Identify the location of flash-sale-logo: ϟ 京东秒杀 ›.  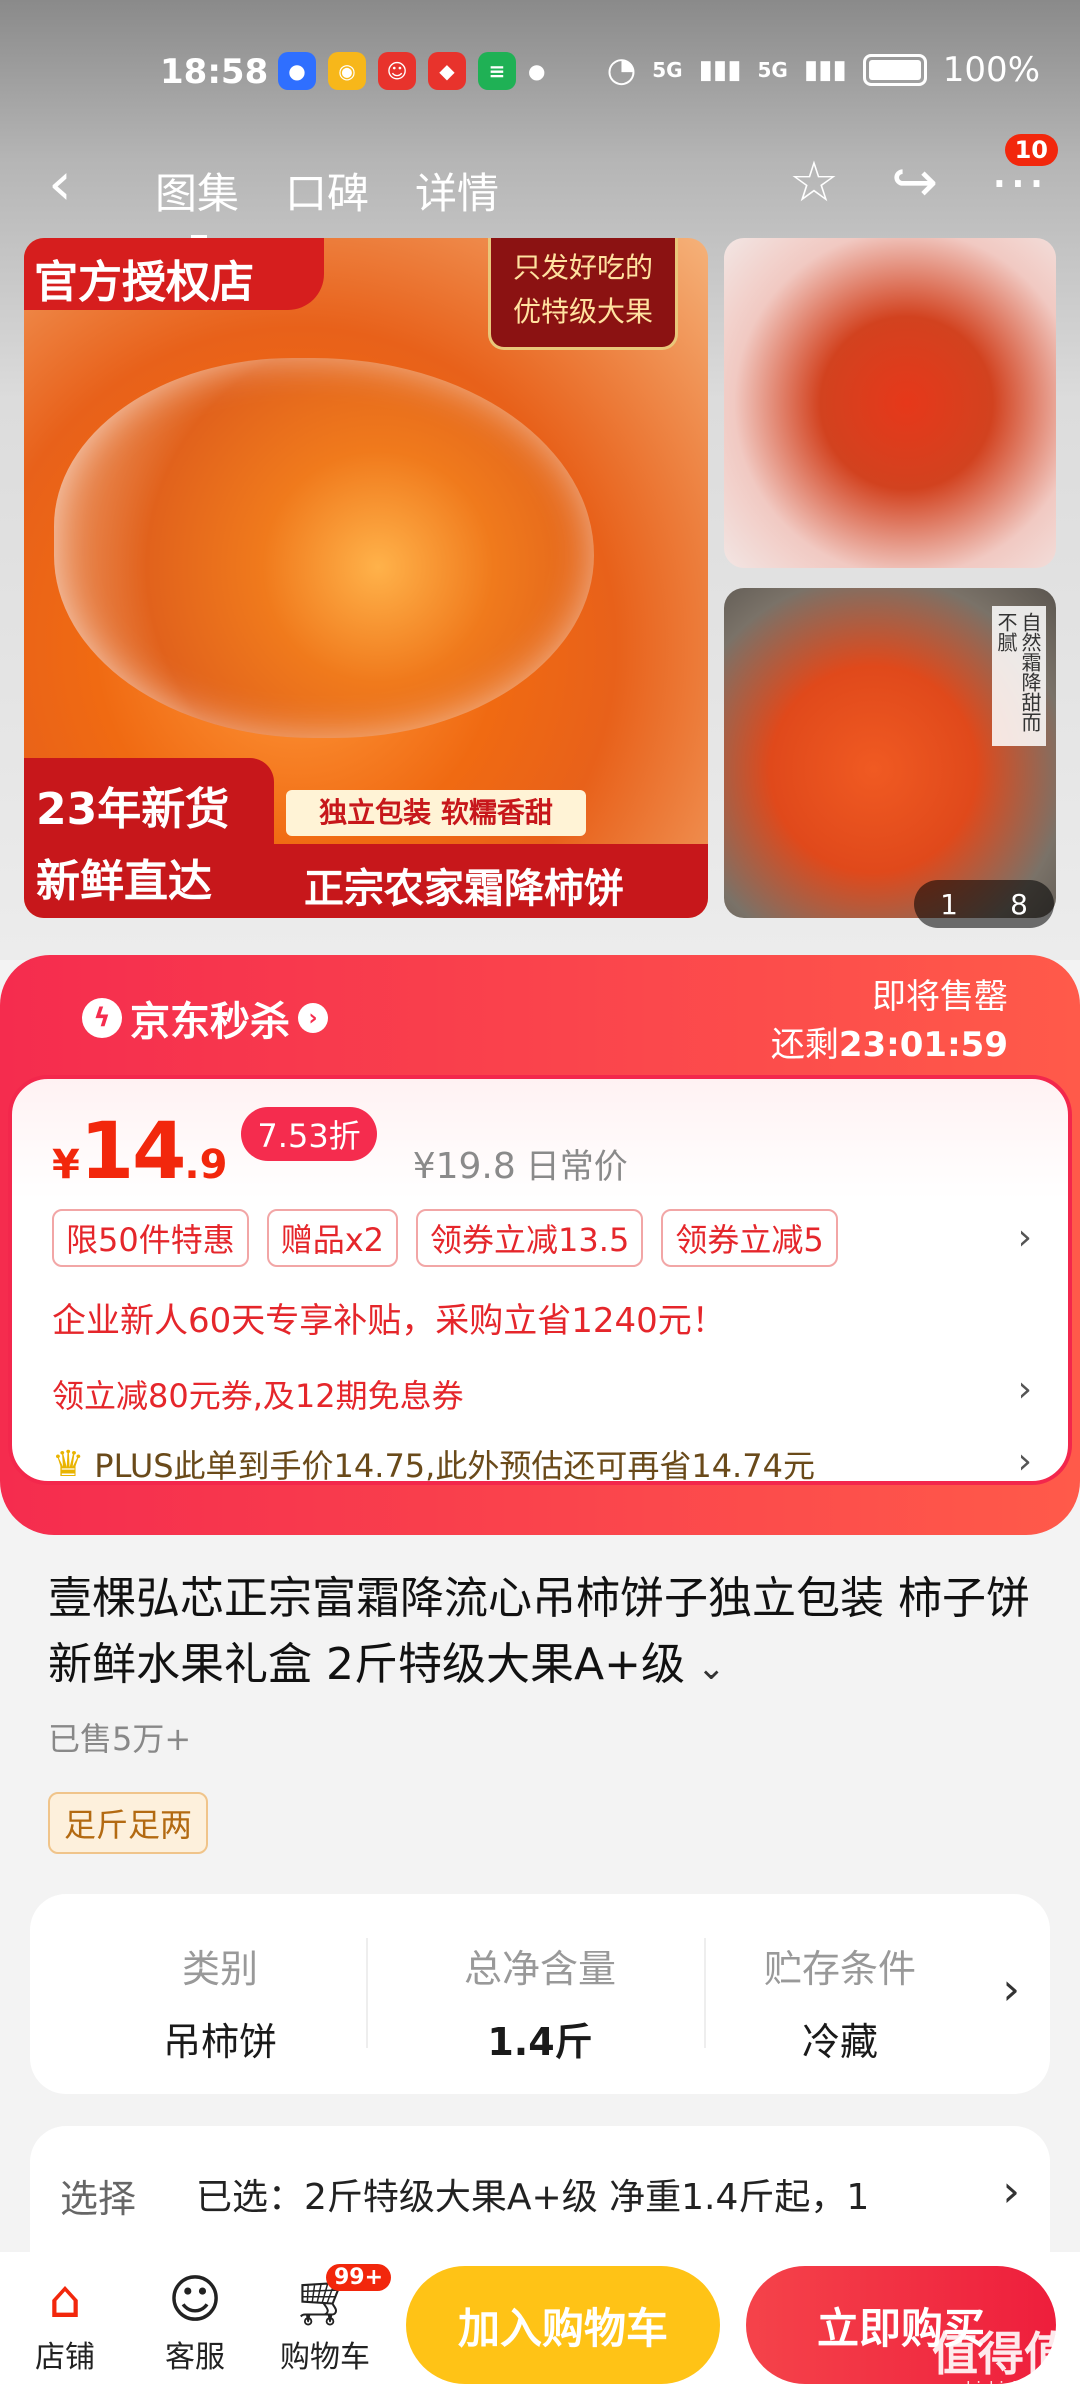
(205, 1018).